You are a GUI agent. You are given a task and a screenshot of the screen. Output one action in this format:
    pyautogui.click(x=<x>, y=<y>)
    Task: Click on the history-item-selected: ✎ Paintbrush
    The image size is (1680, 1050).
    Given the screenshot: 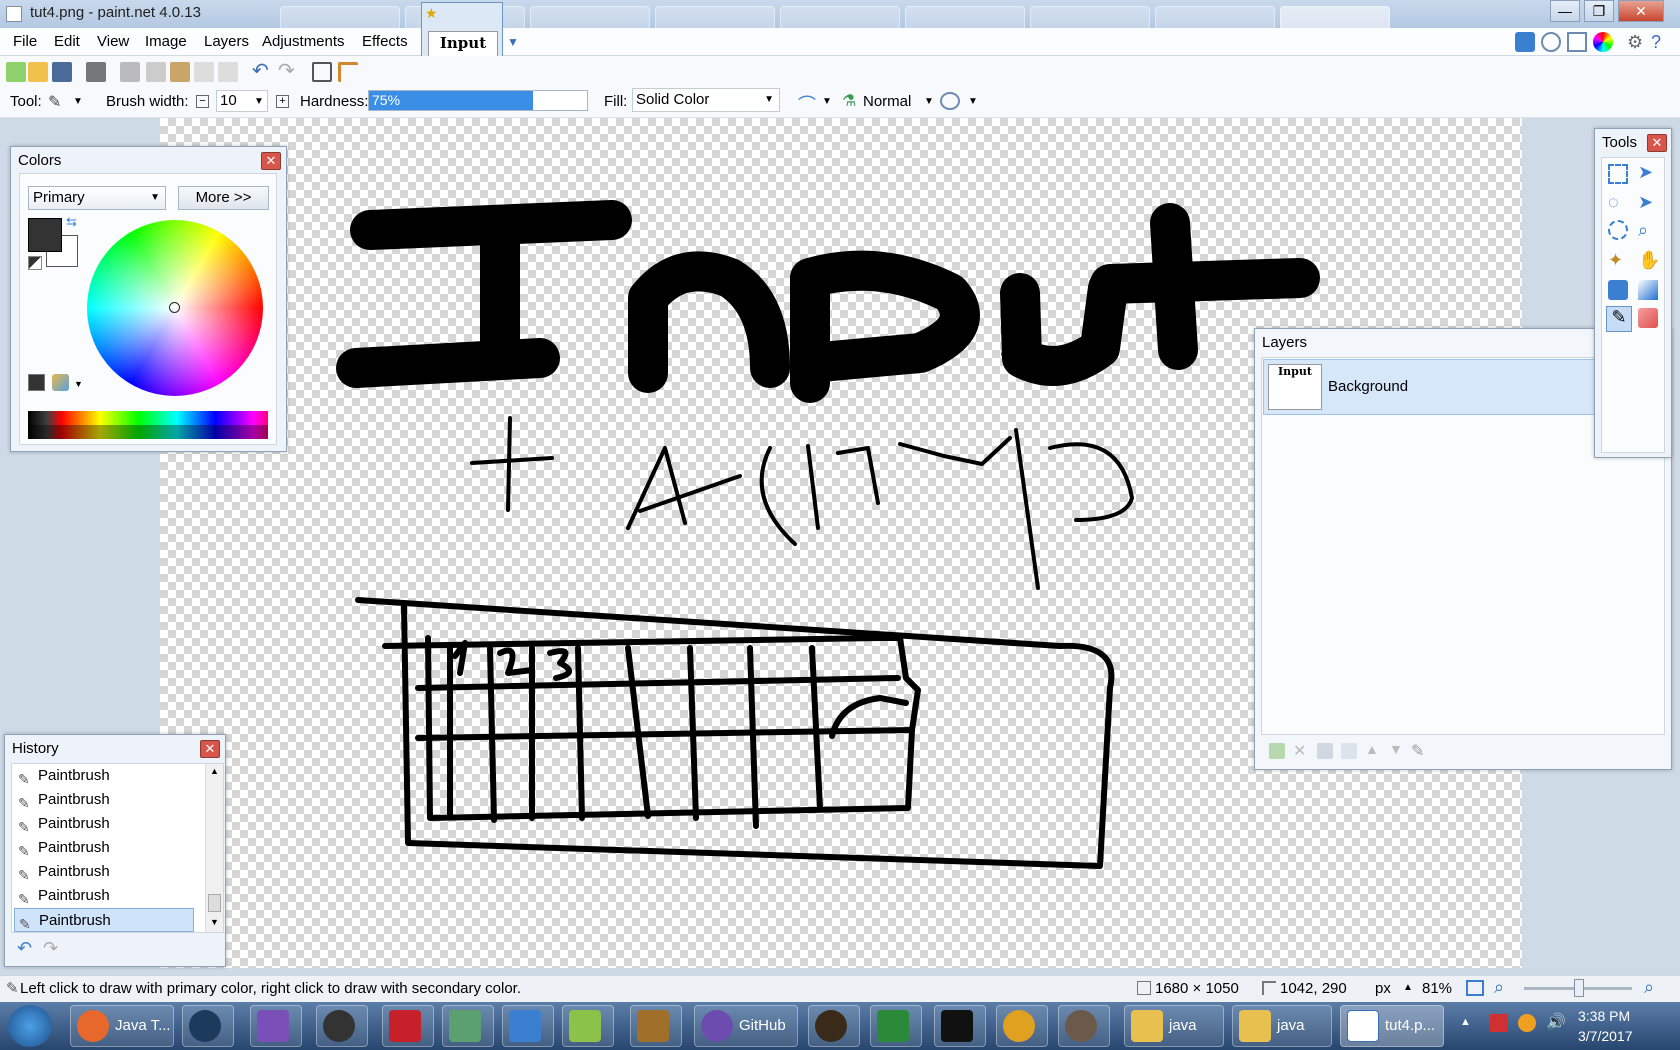 What is the action you would take?
    pyautogui.click(x=104, y=920)
    